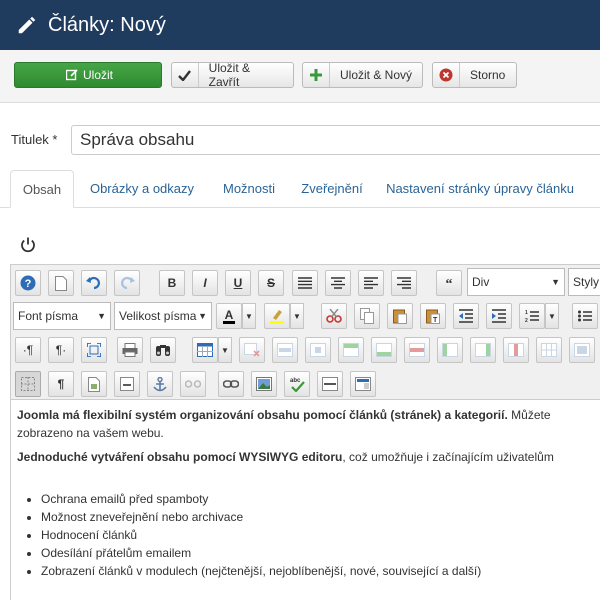 The height and width of the screenshot is (600, 600). I want to click on help-icon: ?, so click(28, 283).